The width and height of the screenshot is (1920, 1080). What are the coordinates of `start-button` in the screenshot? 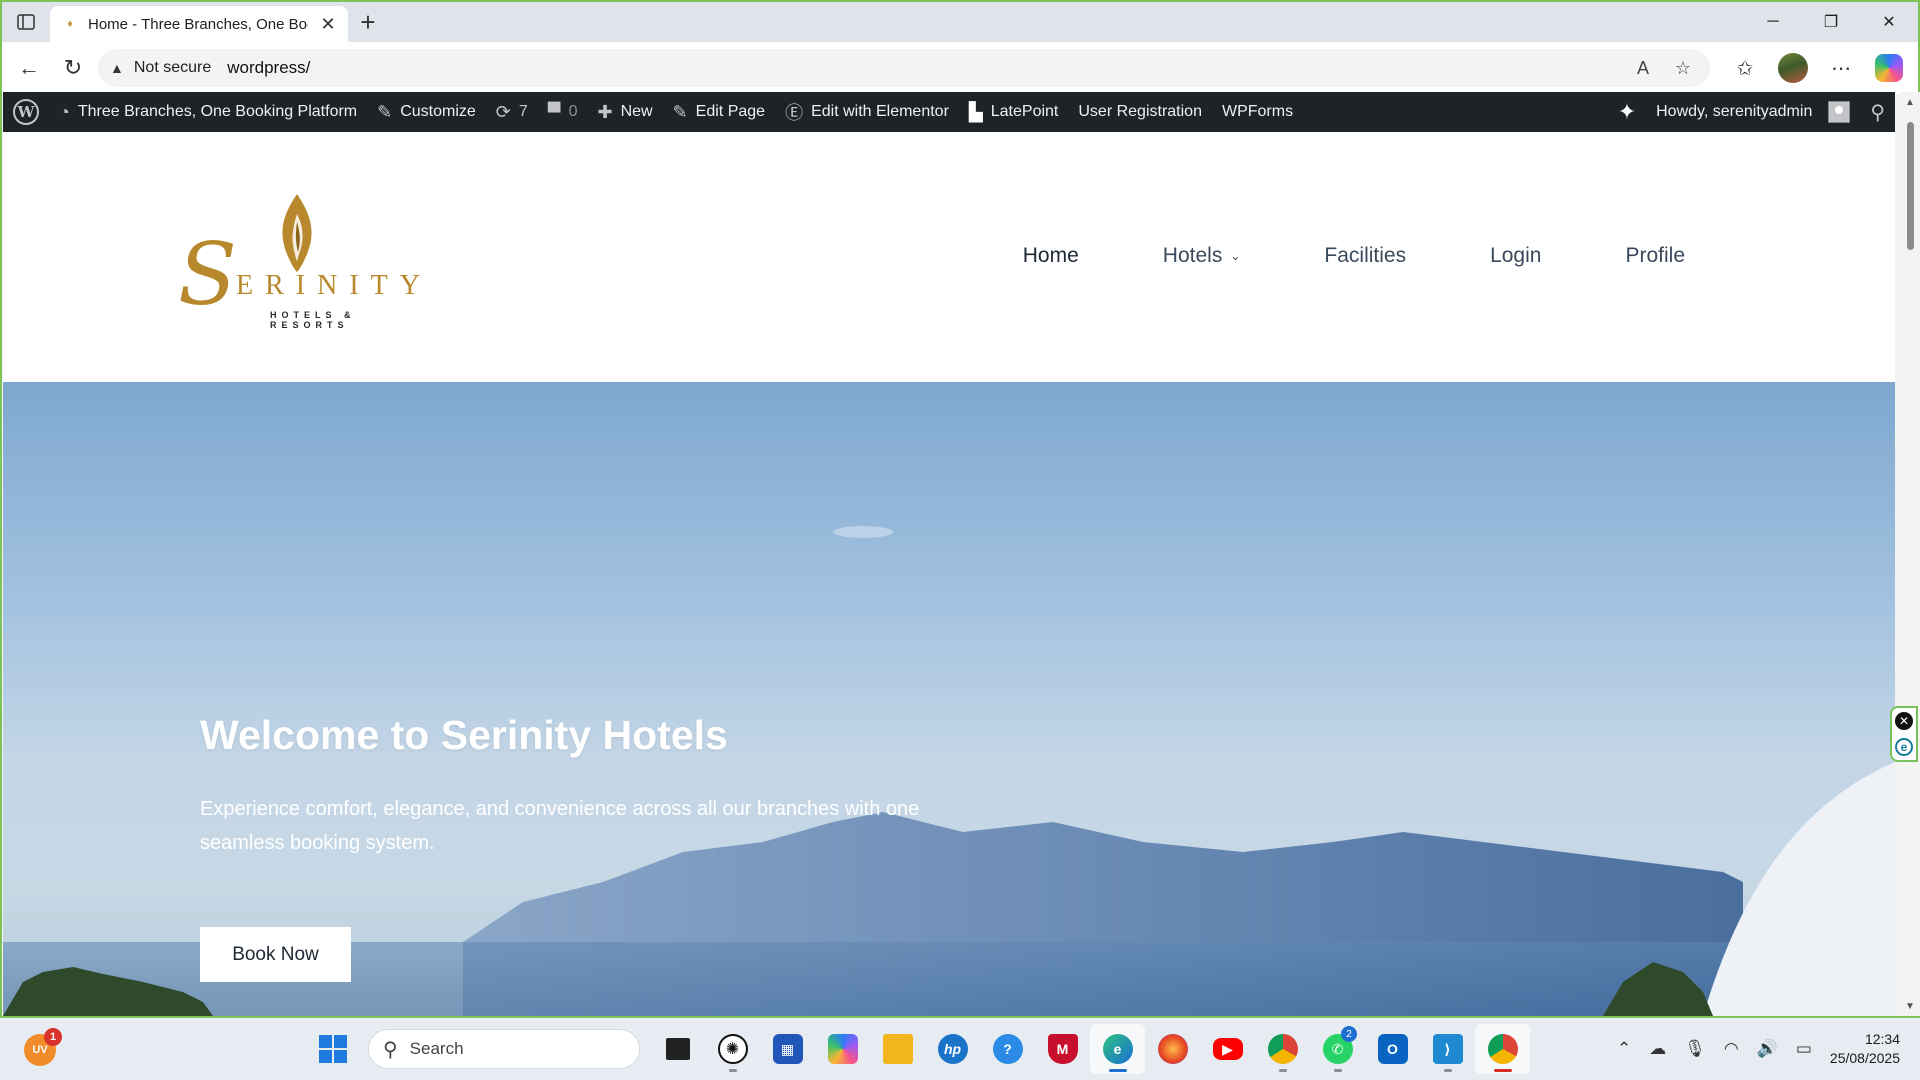 It's located at (333, 1049).